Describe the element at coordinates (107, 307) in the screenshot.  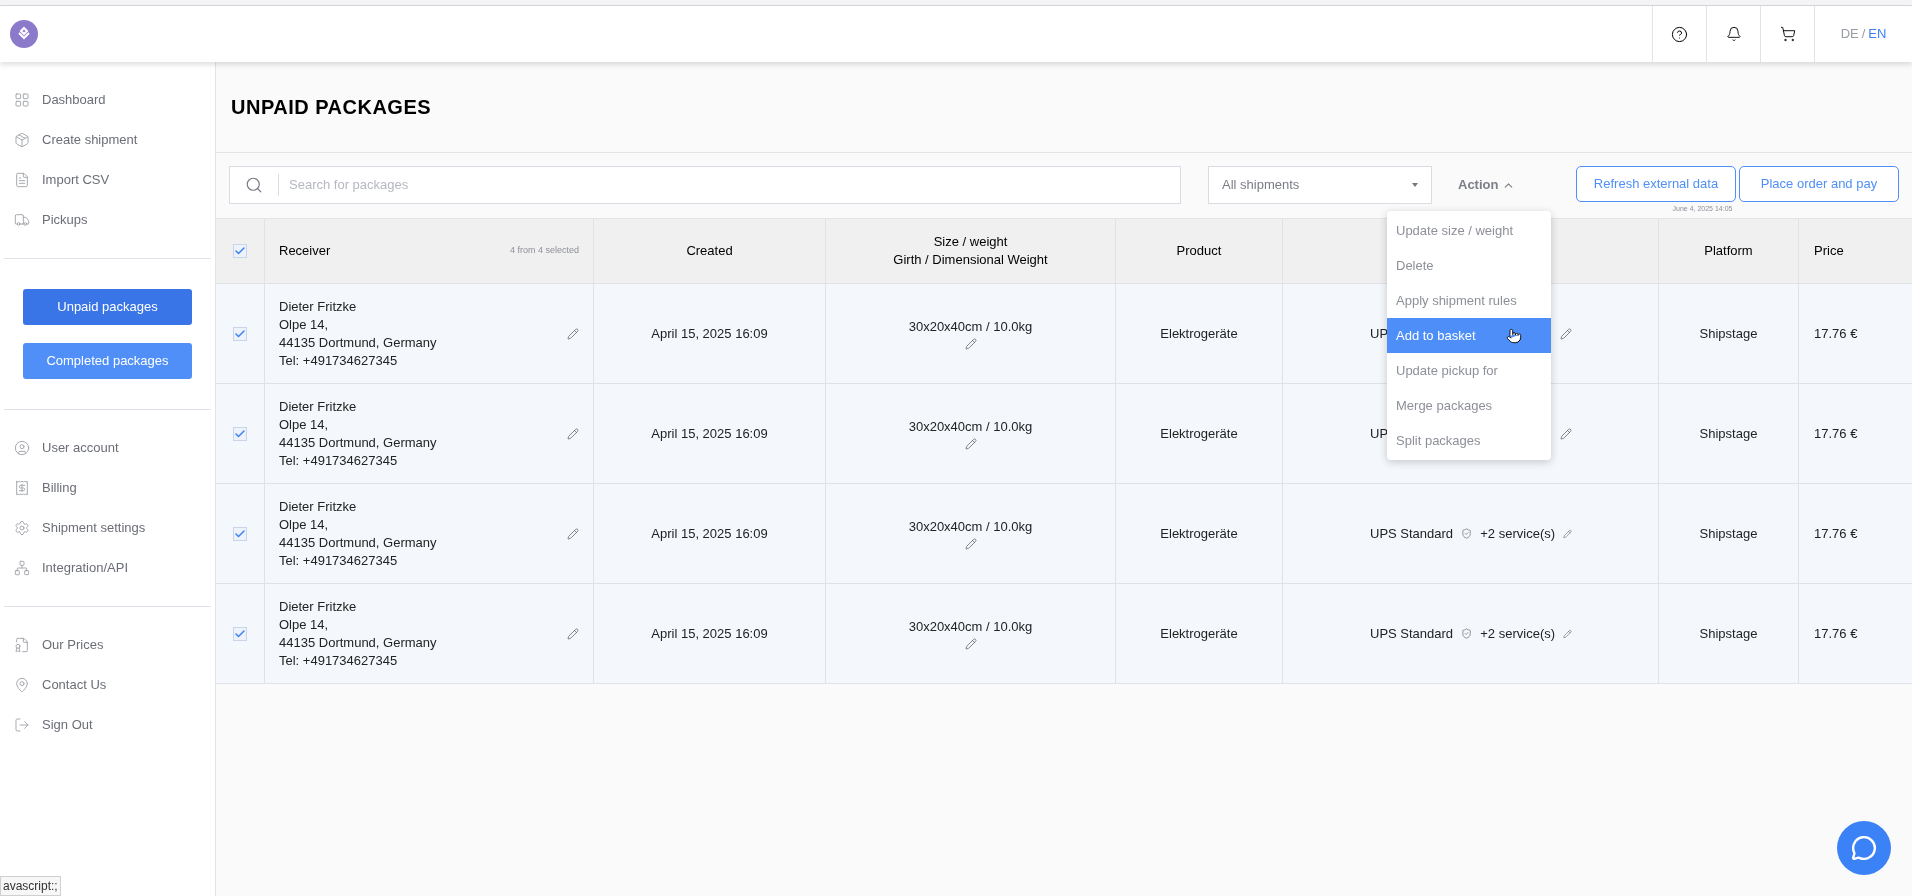
I see `package-tab-button: Unpaid packages` at that location.